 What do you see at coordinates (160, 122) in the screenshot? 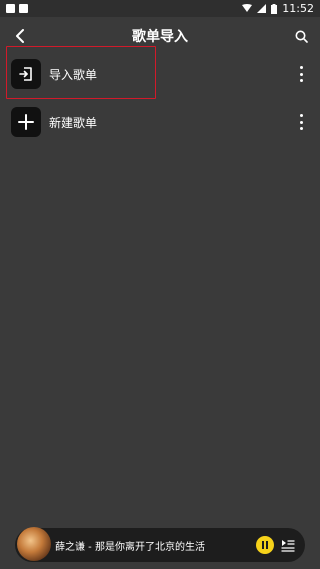
I see `new-playlist-item: 新建歌单` at bounding box center [160, 122].